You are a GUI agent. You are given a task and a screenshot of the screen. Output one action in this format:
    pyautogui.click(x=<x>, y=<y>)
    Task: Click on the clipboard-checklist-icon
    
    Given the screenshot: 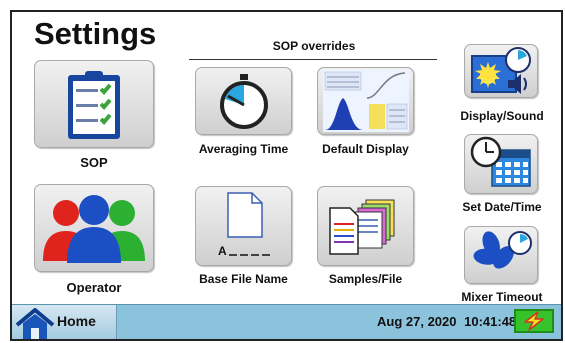 What is the action you would take?
    pyautogui.click(x=94, y=105)
    